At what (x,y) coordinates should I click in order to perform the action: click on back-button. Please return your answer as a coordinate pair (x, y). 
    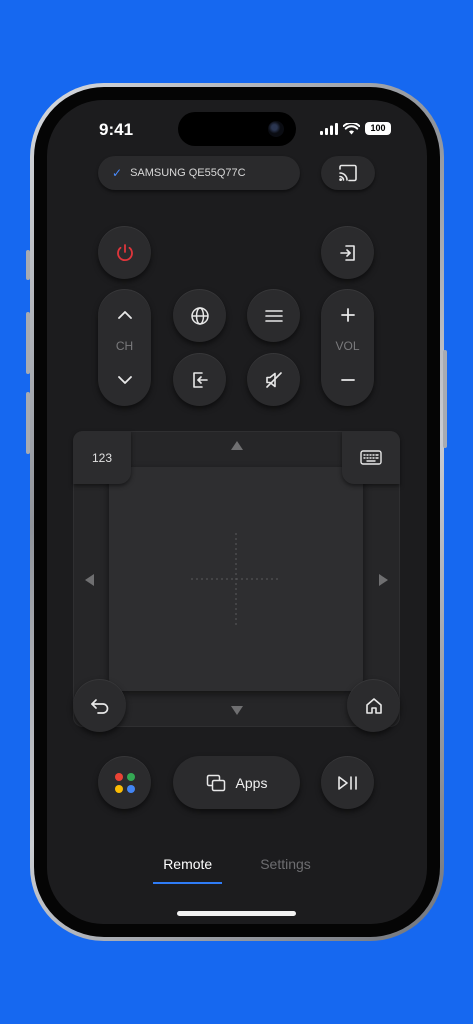
    Looking at the image, I should click on (99, 705).